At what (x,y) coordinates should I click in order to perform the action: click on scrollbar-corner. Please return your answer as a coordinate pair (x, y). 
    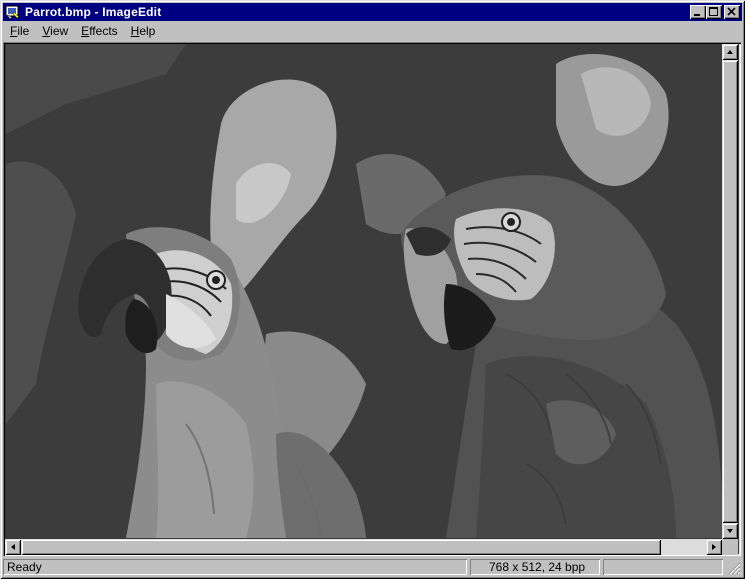
    Looking at the image, I should click on (730, 547).